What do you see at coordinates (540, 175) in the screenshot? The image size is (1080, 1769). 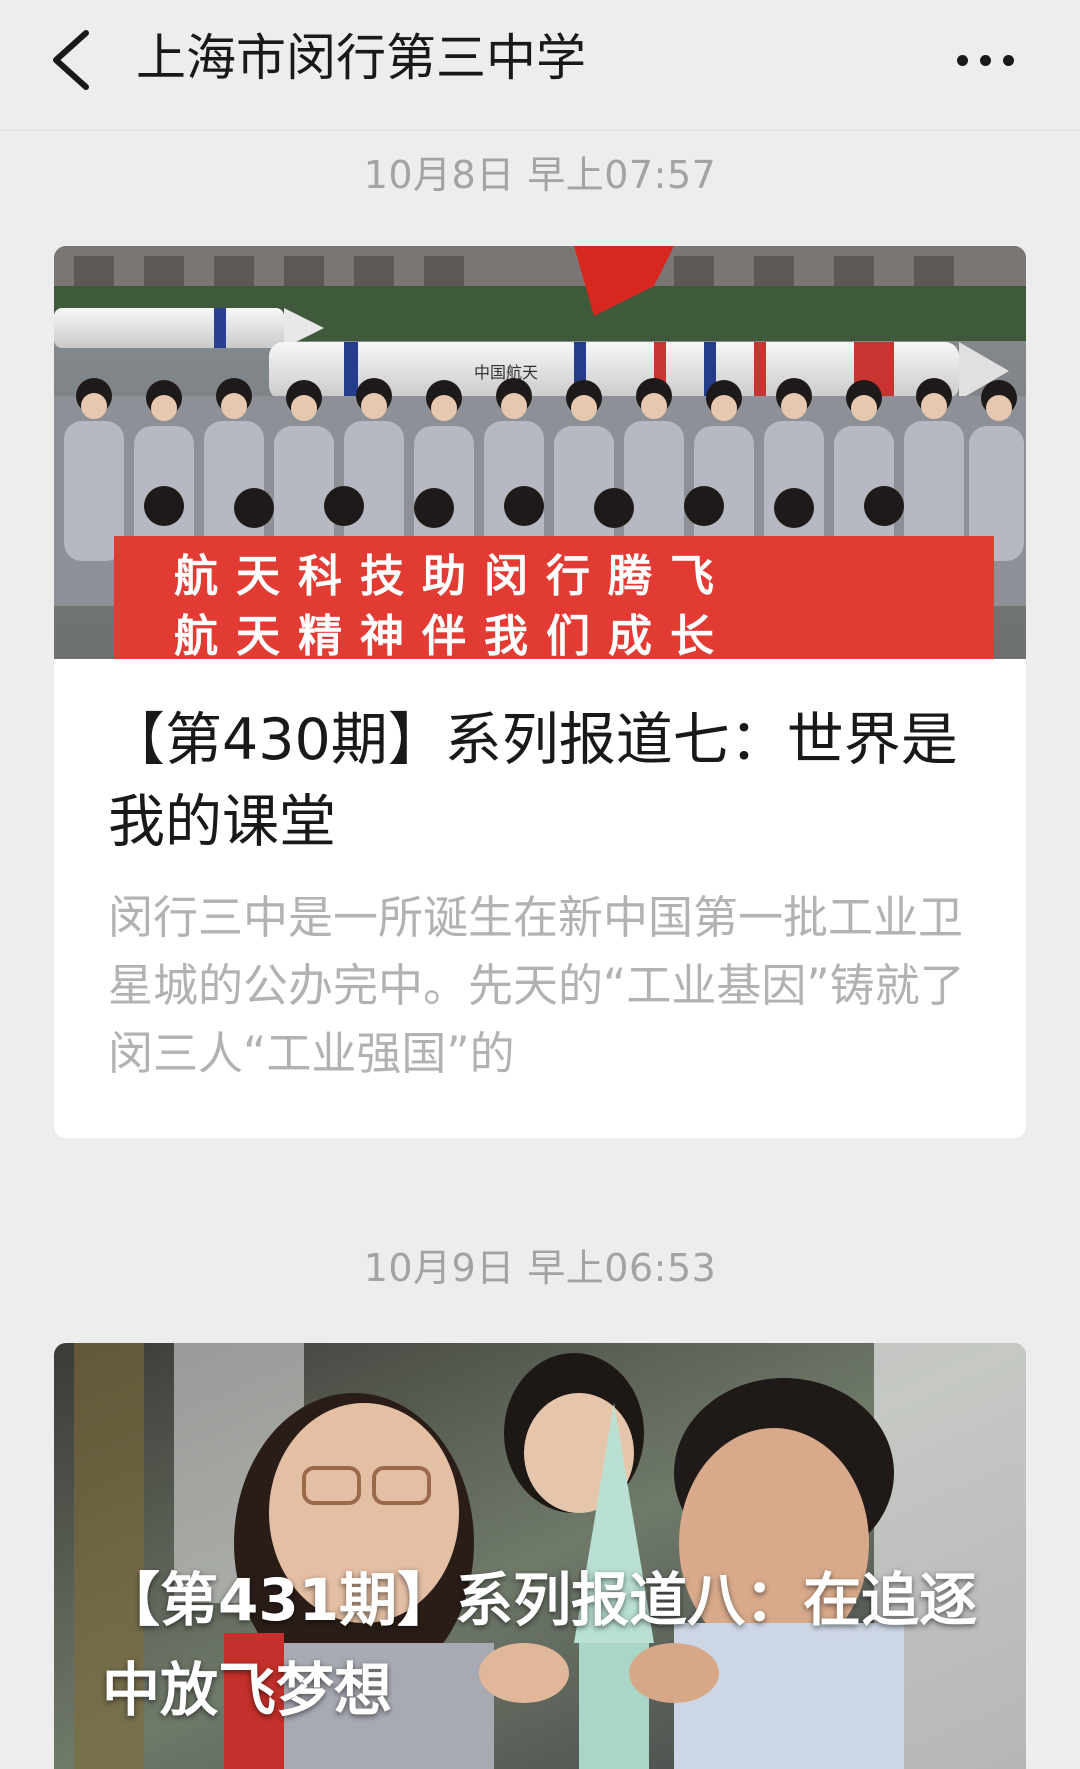 I see `message-timestamp: 10月8日 早上07:57` at bounding box center [540, 175].